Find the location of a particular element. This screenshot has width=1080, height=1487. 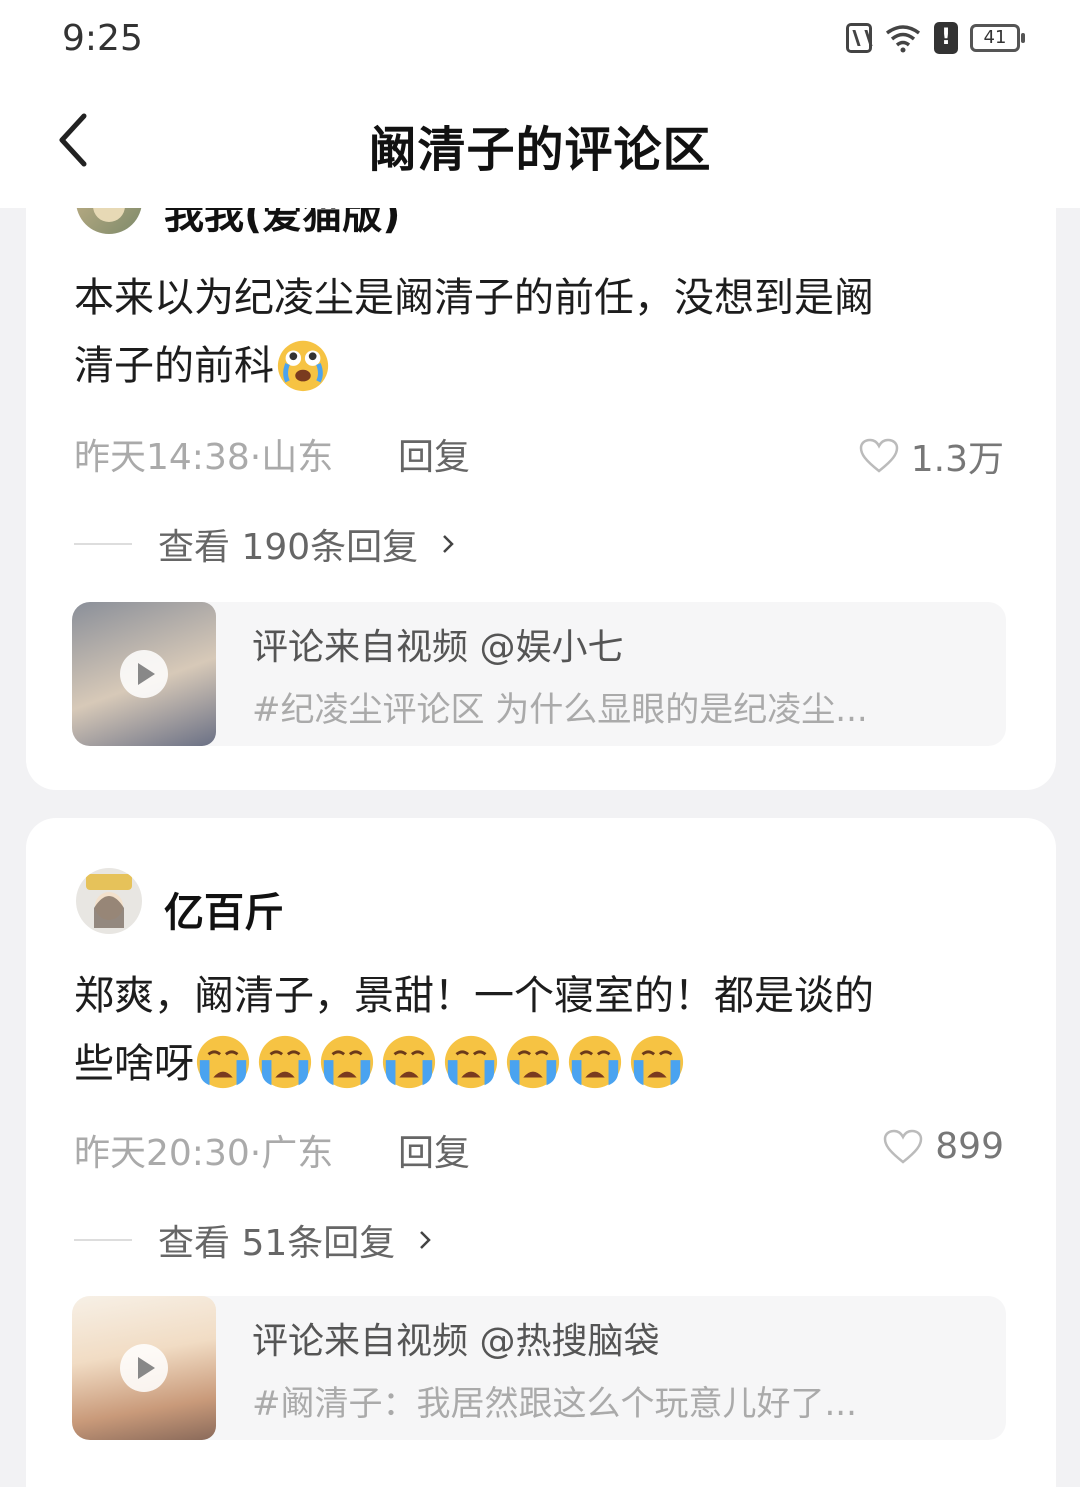

source-title: 评论来自视频 @娱小七 is located at coordinates (438, 647).